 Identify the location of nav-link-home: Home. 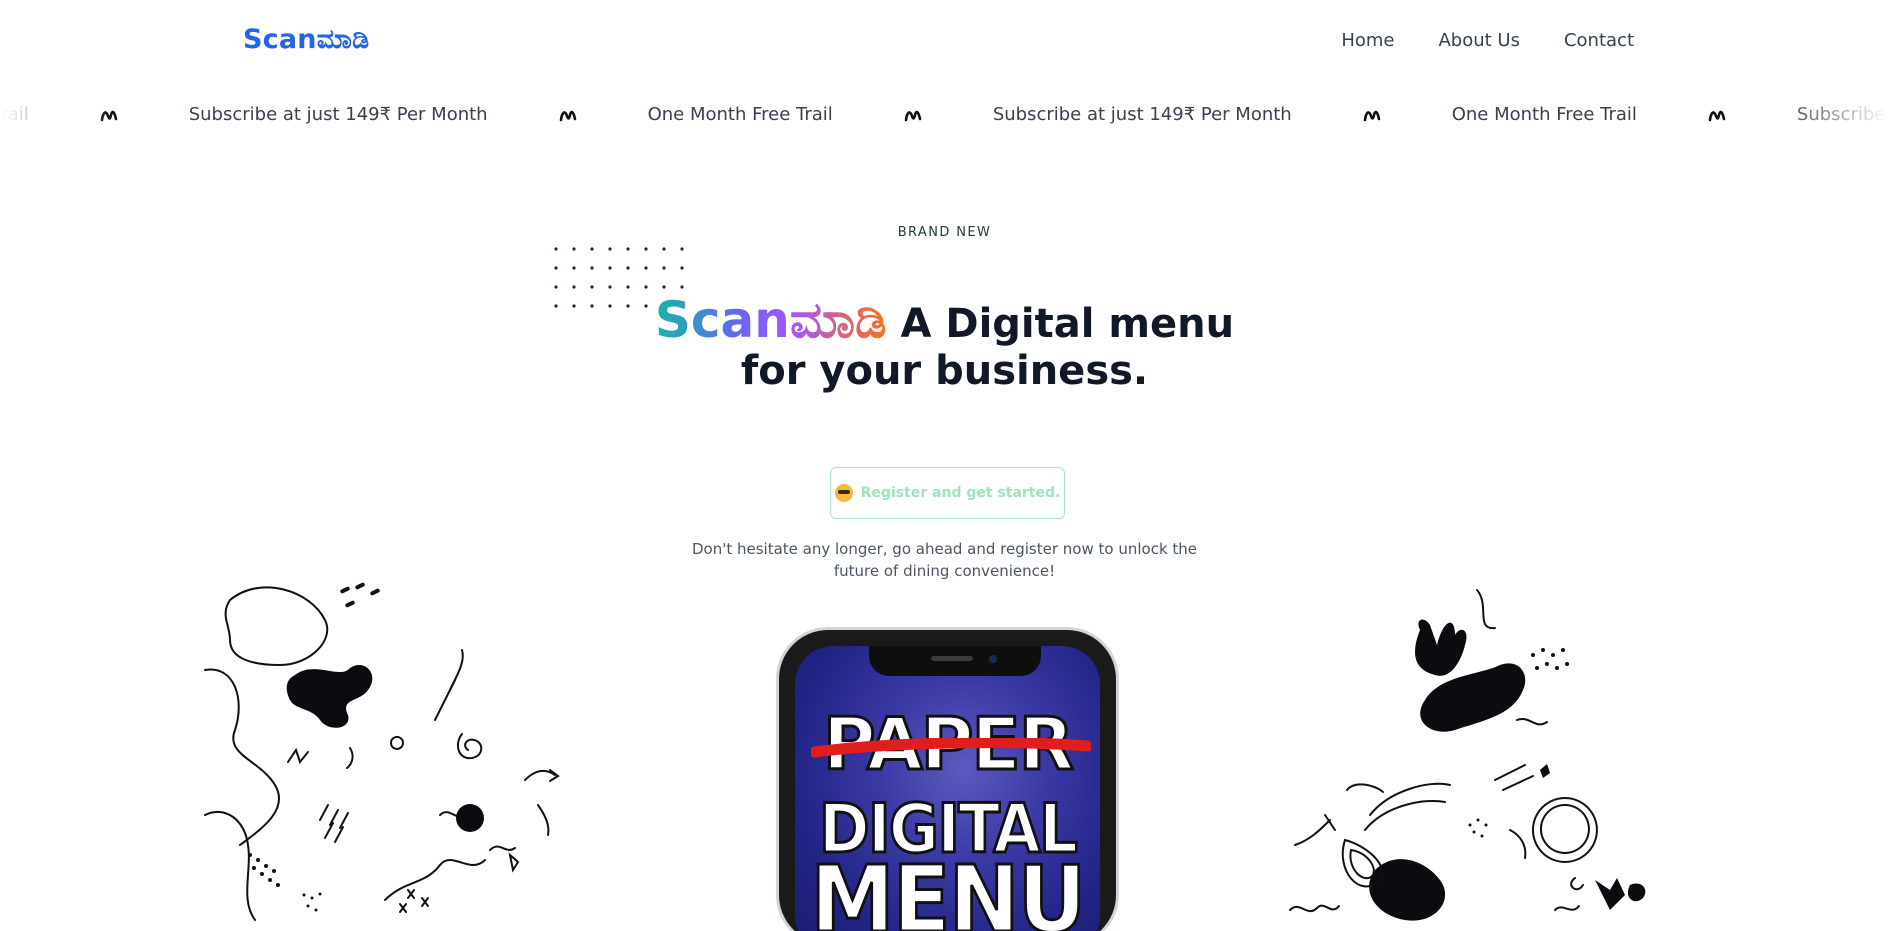
(1367, 40).